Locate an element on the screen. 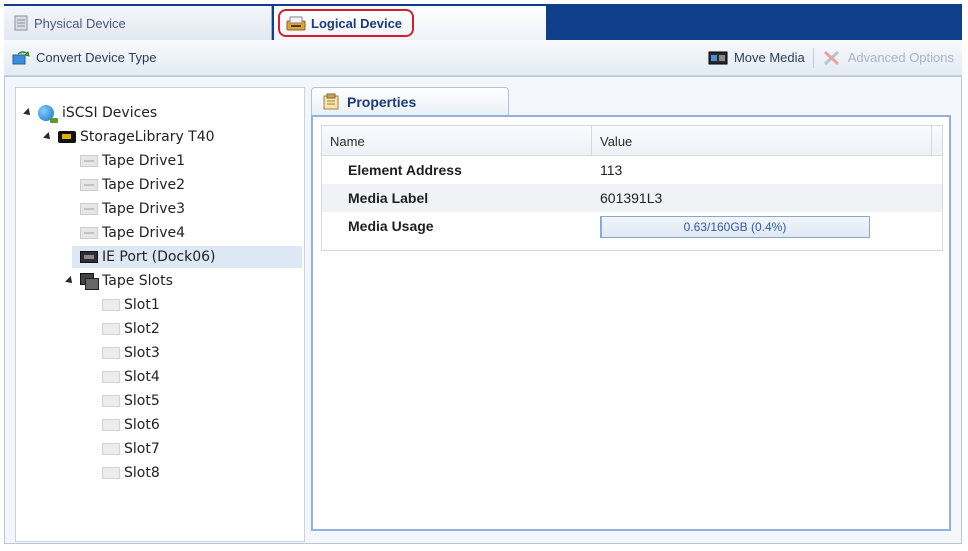  tree-item-slot: Slot4 is located at coordinates (131, 377).